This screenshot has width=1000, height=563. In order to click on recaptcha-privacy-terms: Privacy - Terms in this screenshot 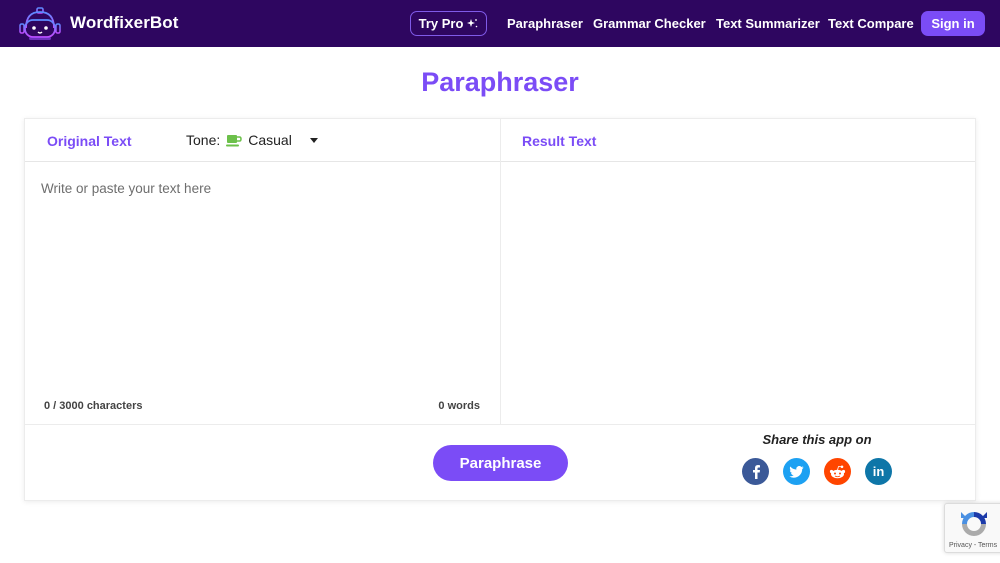, I will do `click(973, 545)`.